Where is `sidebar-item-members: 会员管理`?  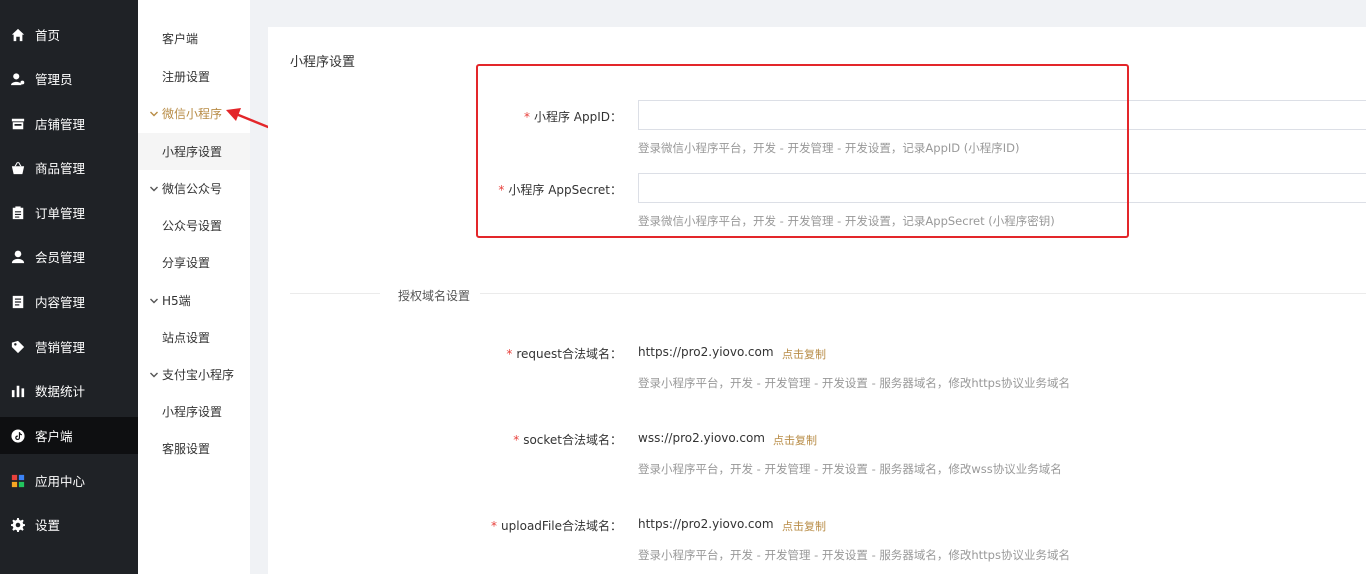
sidebar-item-members: 会员管理 is located at coordinates (69, 256).